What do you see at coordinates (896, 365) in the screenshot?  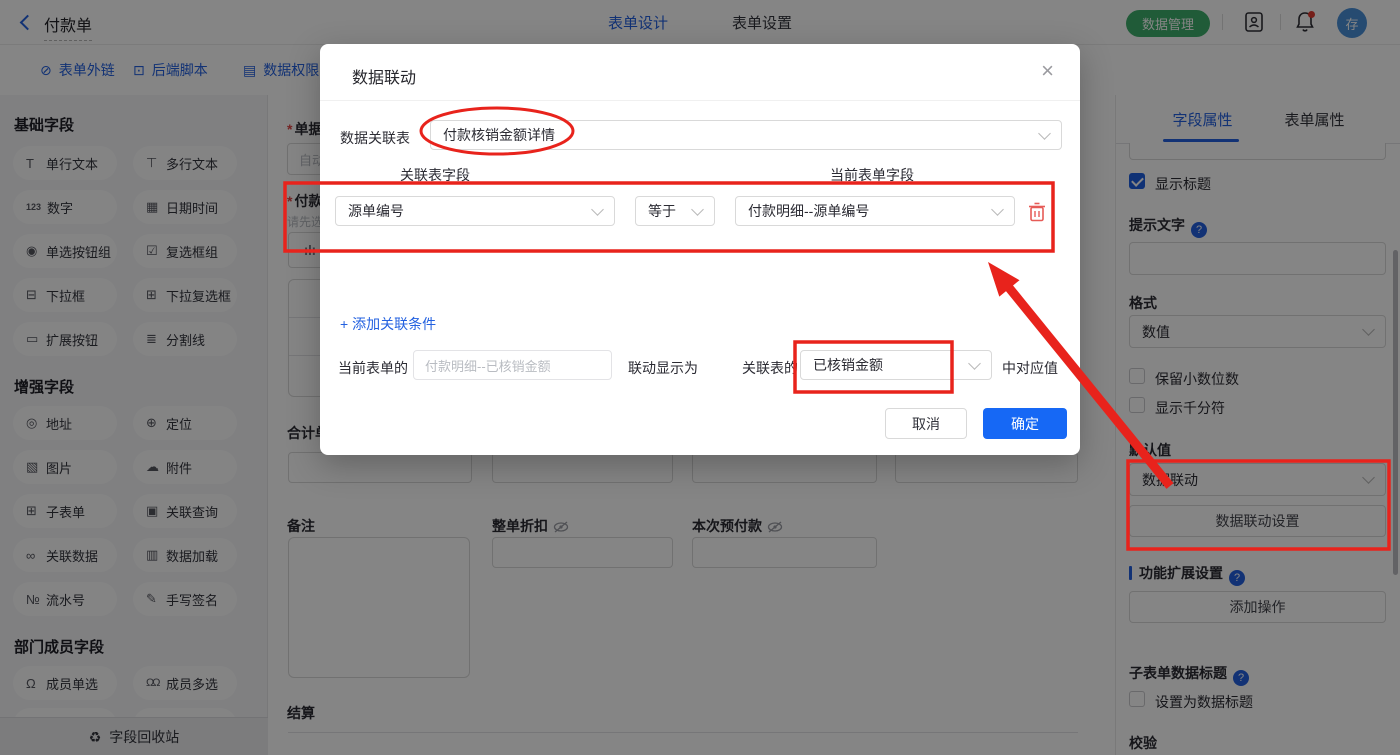 I see `rel-field-select: 已核销金额` at bounding box center [896, 365].